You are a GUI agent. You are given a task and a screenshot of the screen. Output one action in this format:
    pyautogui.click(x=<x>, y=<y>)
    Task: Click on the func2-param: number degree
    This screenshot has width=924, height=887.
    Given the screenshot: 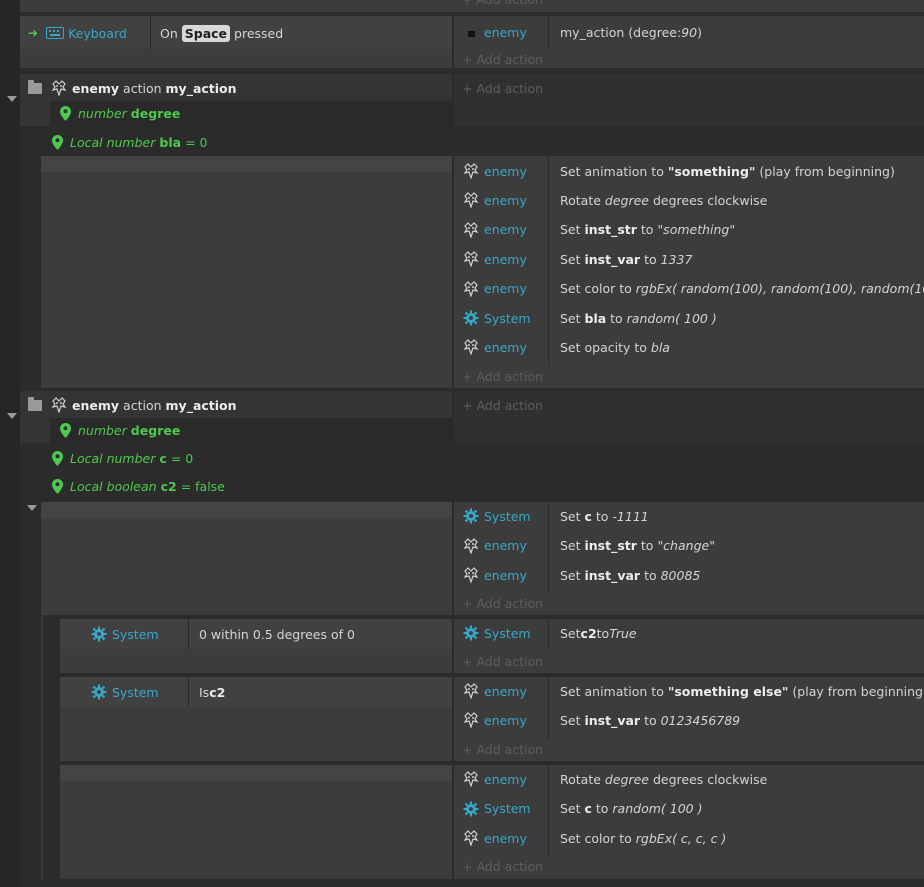 What is the action you would take?
    pyautogui.click(x=118, y=430)
    